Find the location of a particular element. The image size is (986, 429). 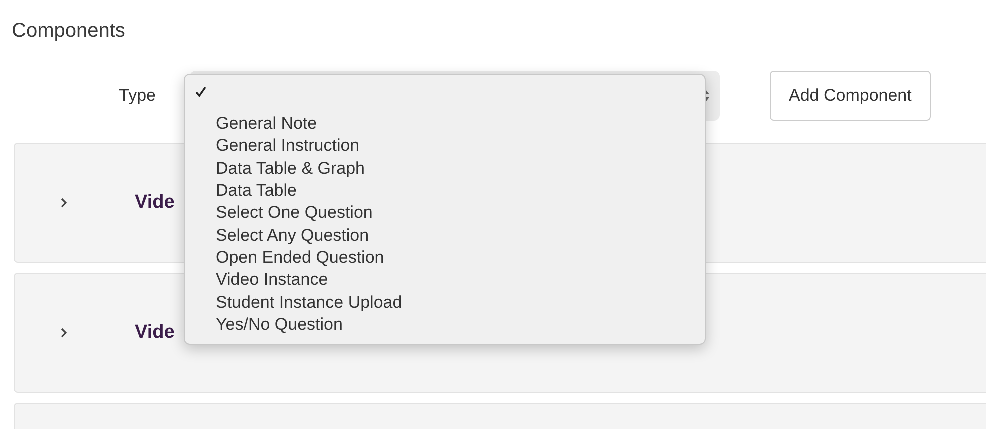

dropdown-option: Data Table & Graph is located at coordinates (290, 168).